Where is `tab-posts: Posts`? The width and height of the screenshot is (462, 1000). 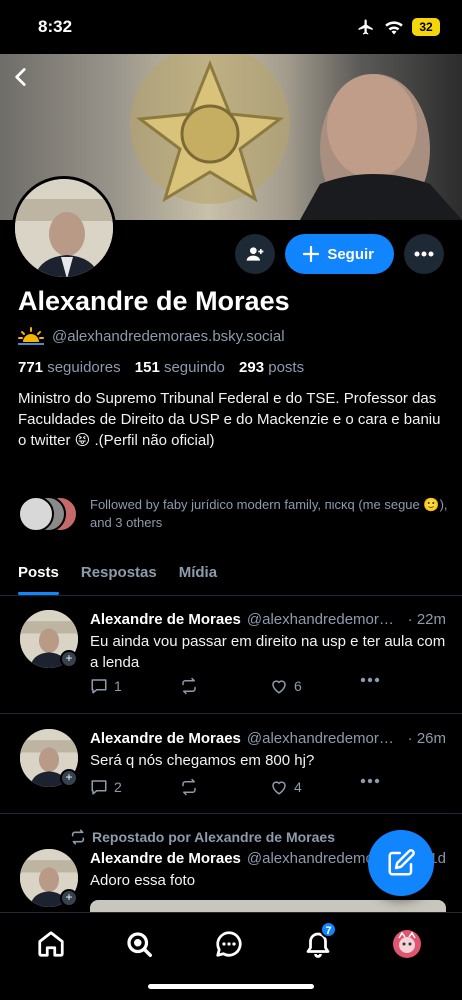 tab-posts: Posts is located at coordinates (38, 575).